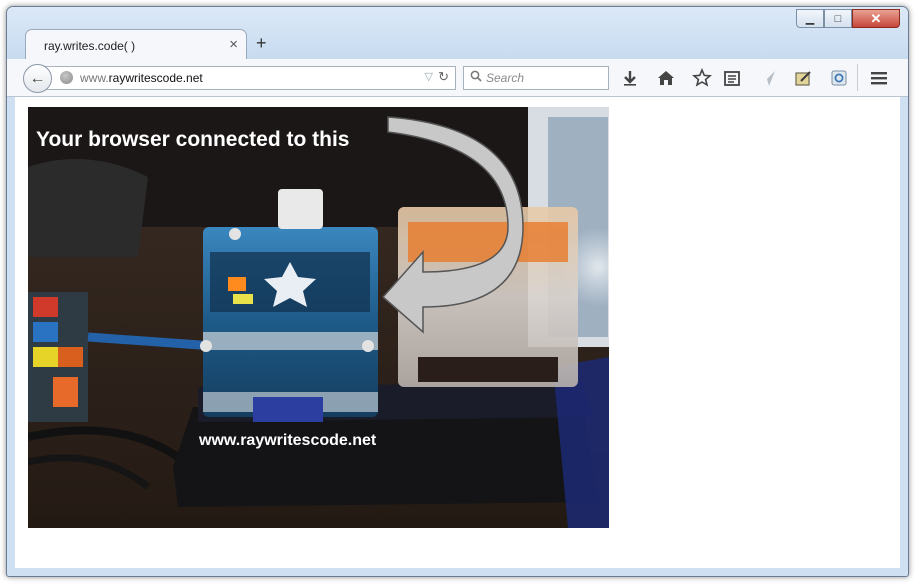  Describe the element at coordinates (505, 78) in the screenshot. I see `search-placeholder: Search` at that location.